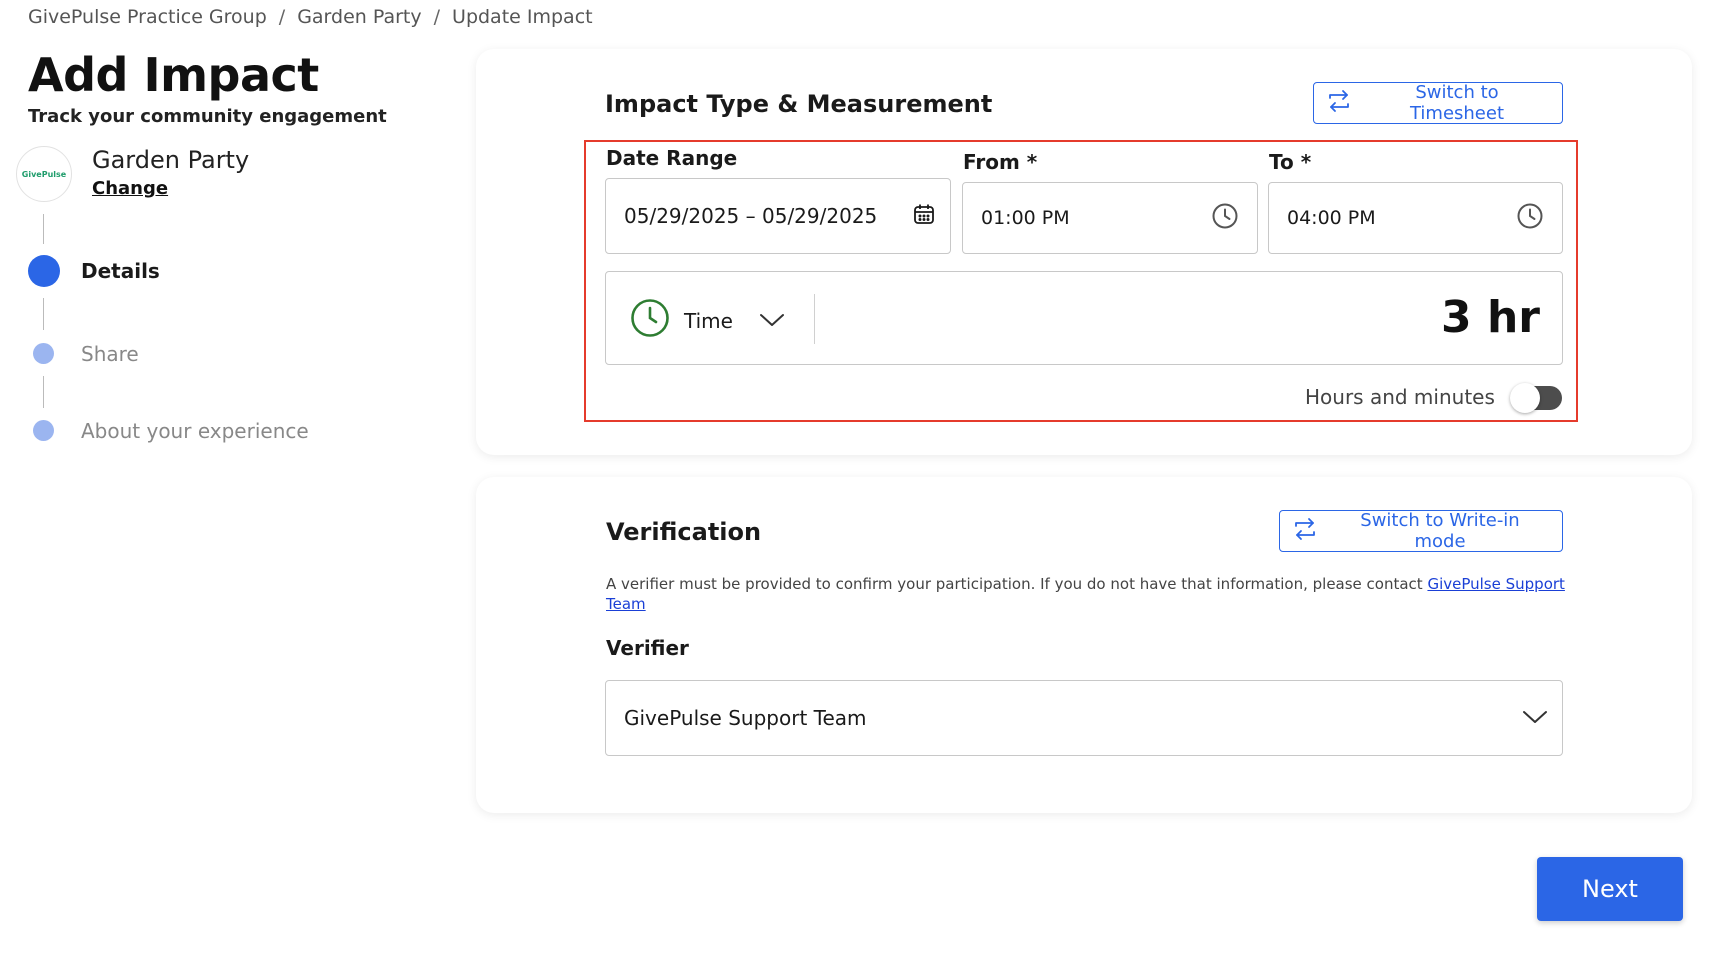  I want to click on from-time-input: 01:00 PM, so click(1110, 218).